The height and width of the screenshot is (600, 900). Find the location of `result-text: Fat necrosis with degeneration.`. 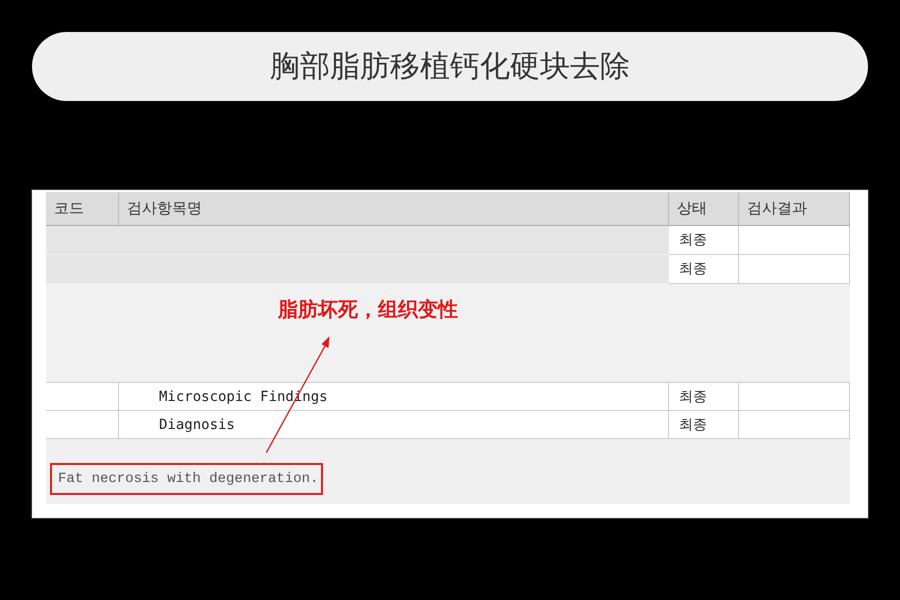

result-text: Fat necrosis with degeneration. is located at coordinates (187, 479).